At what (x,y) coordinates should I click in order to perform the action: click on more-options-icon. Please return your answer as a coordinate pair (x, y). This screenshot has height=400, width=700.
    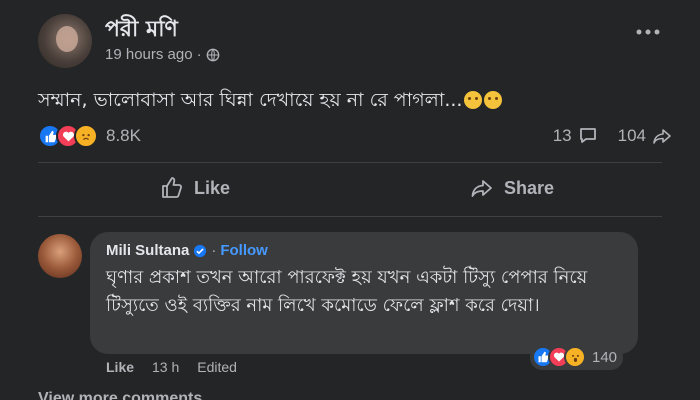
    Looking at the image, I should click on (648, 32).